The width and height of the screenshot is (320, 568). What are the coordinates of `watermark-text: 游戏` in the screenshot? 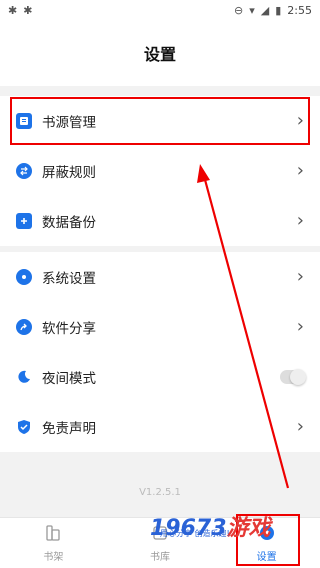 It's located at (248, 528).